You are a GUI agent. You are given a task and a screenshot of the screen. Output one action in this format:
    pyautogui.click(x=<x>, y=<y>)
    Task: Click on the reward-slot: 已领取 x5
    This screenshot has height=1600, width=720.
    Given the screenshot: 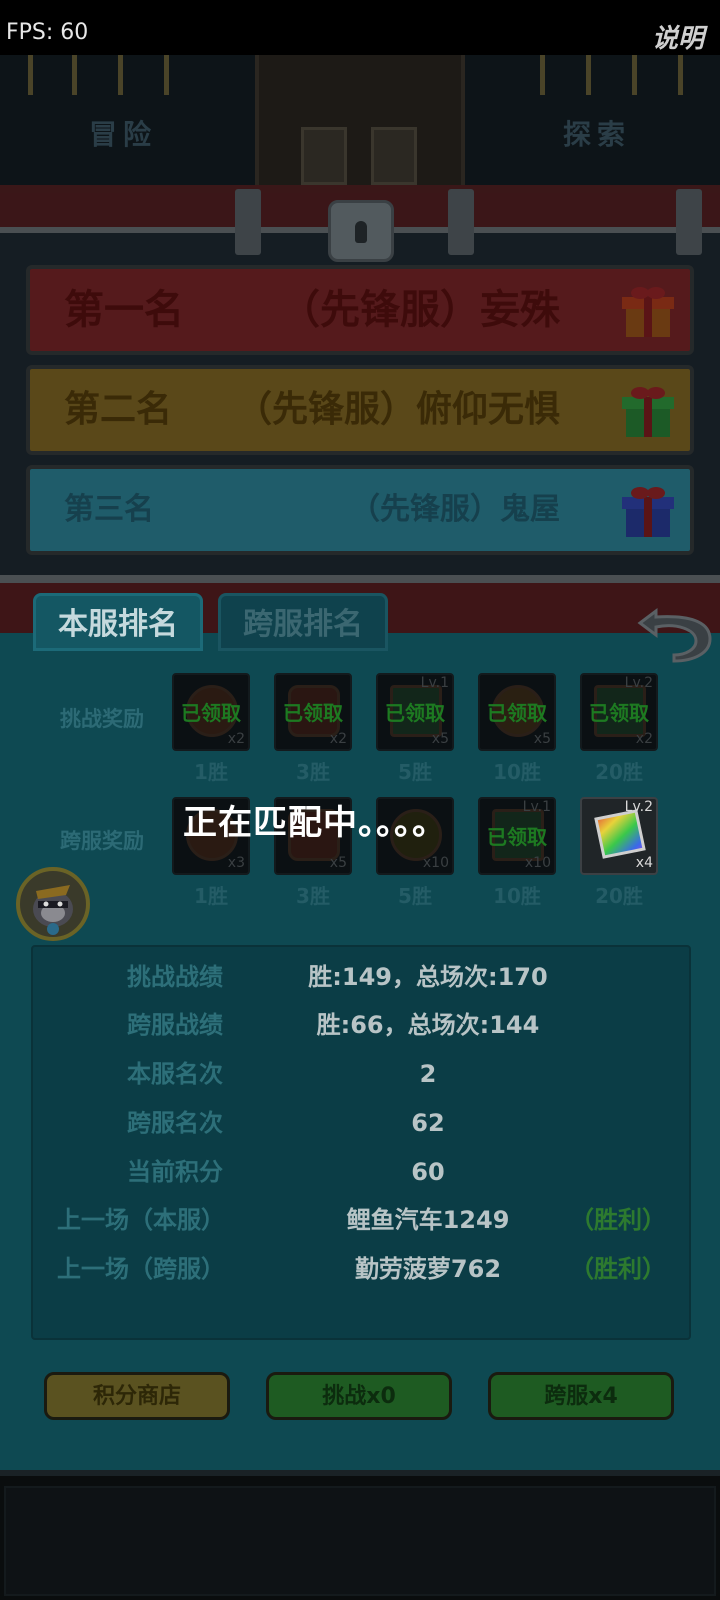 What is the action you would take?
    pyautogui.click(x=517, y=712)
    